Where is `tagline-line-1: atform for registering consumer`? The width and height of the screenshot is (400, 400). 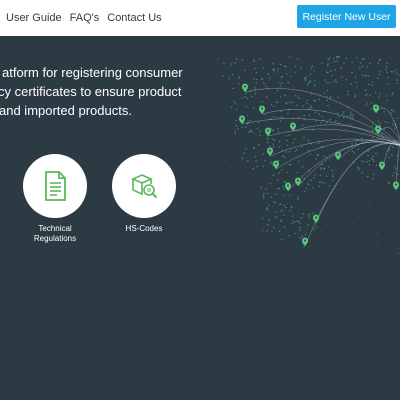
tagline-line-1: atform for registering consumer is located at coordinates (92, 72).